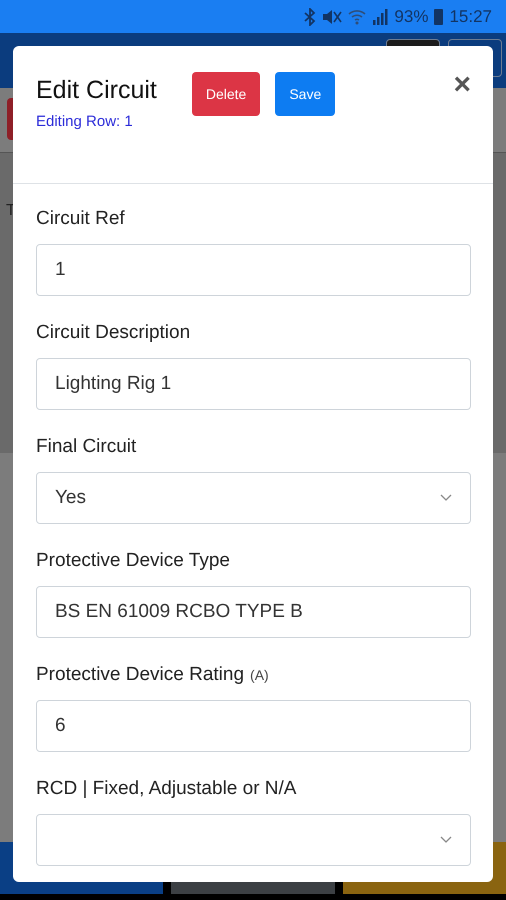  Describe the element at coordinates (470, 16) in the screenshot. I see `clock-time: 15:27` at that location.